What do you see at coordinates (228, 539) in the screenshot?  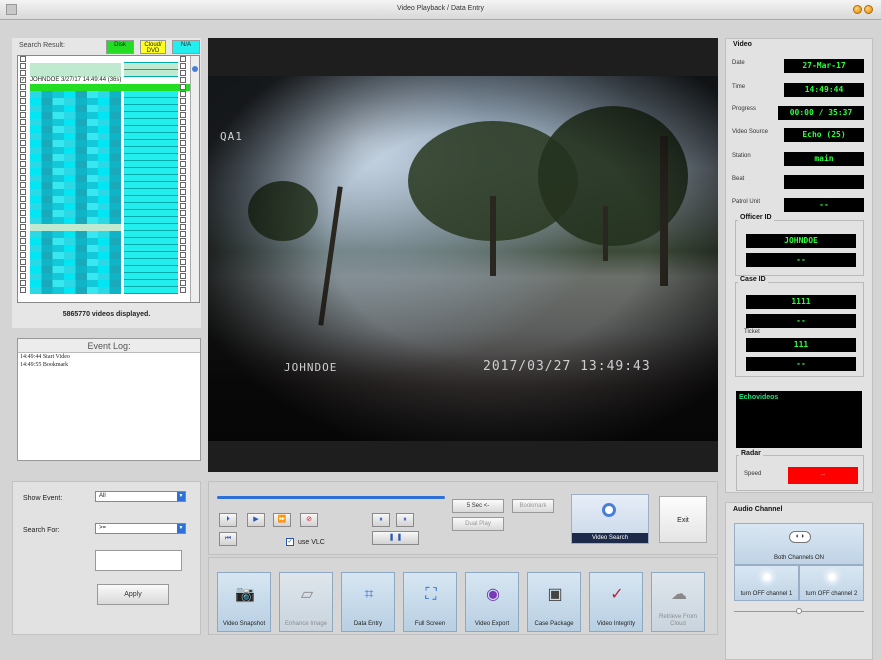 I see `skip-start-icon: ⏮` at bounding box center [228, 539].